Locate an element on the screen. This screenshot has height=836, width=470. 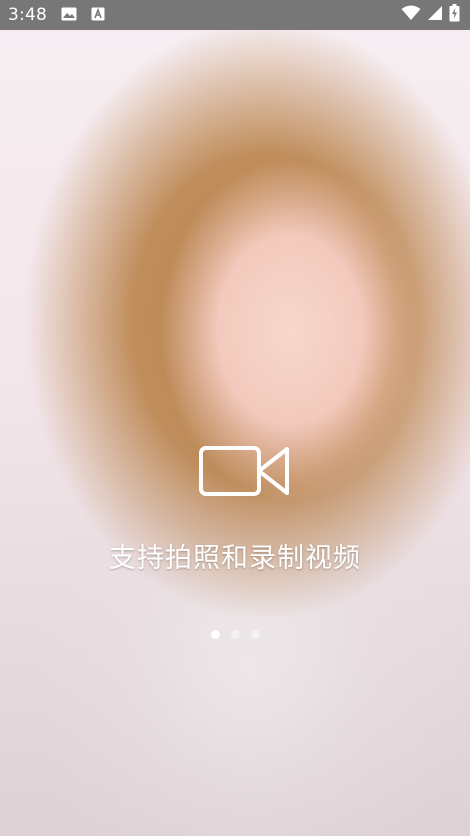
a-letter-icon is located at coordinates (98, 15).